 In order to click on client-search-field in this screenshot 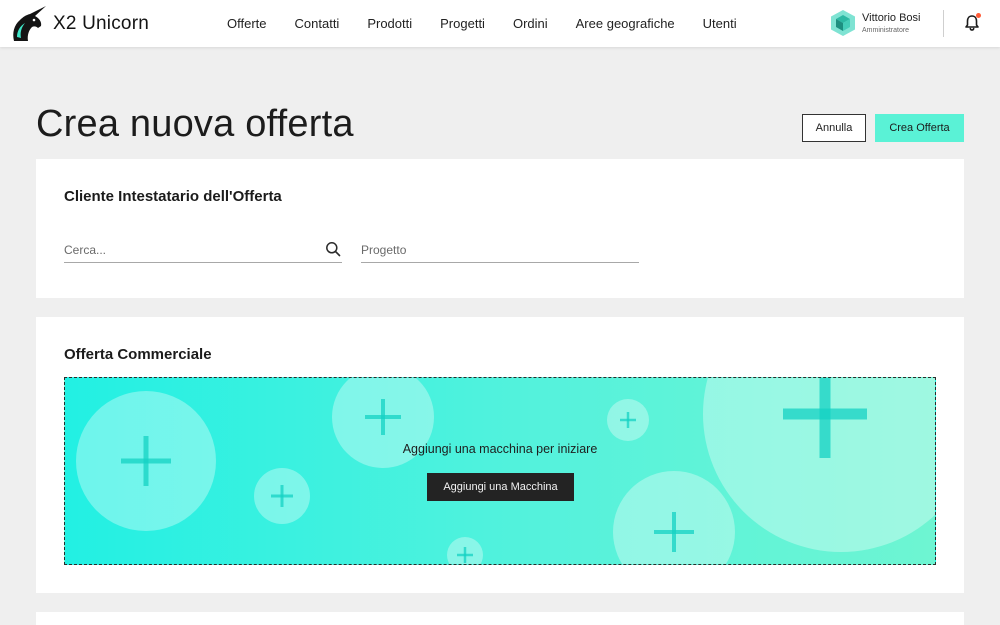, I will do `click(203, 251)`.